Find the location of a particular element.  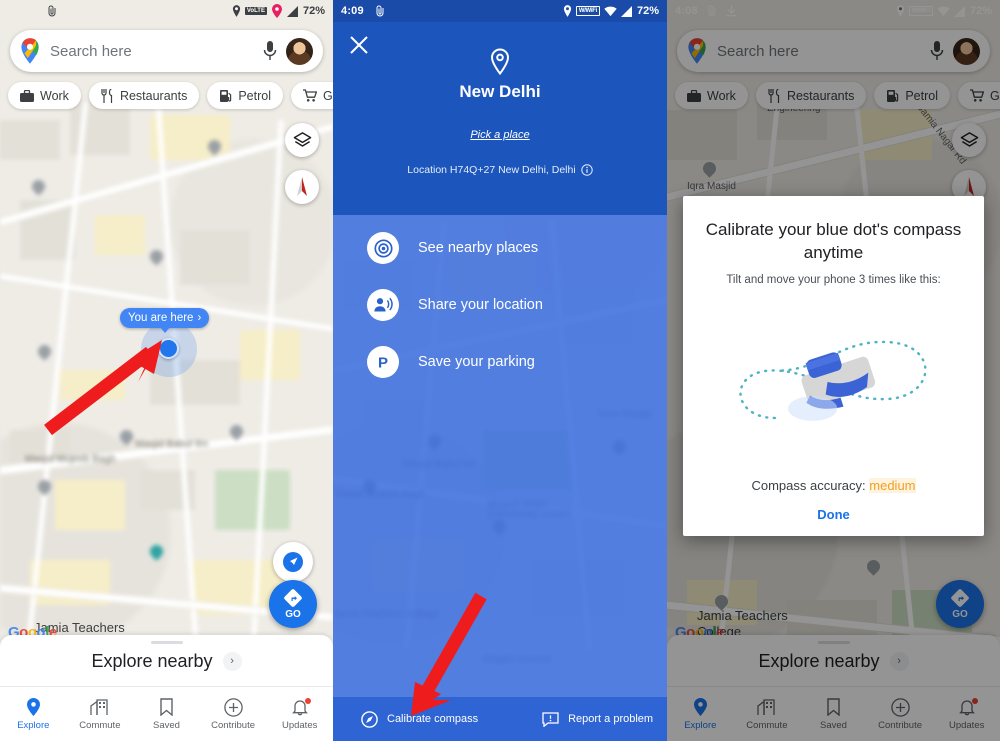

compass-needle-icon is located at coordinates (302, 186).